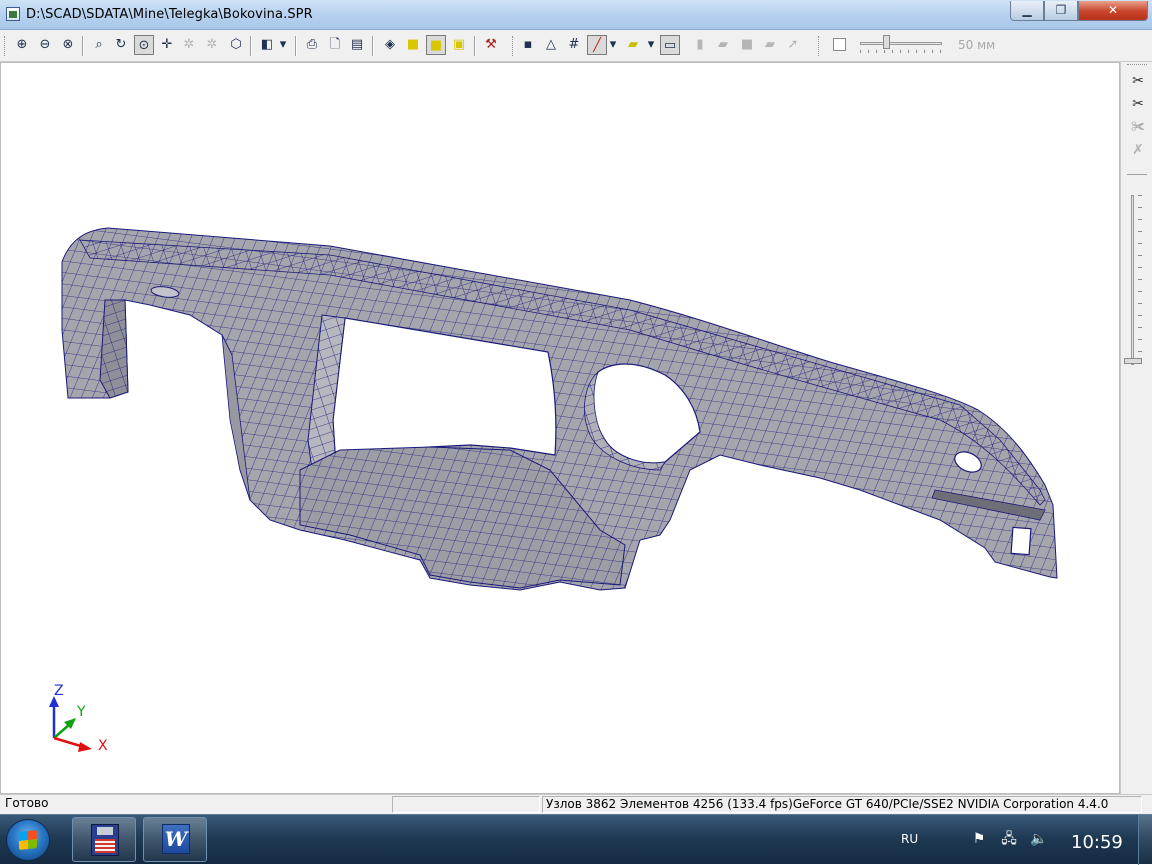 The height and width of the screenshot is (865, 1152). I want to click on windows-logo-icon, so click(28, 840).